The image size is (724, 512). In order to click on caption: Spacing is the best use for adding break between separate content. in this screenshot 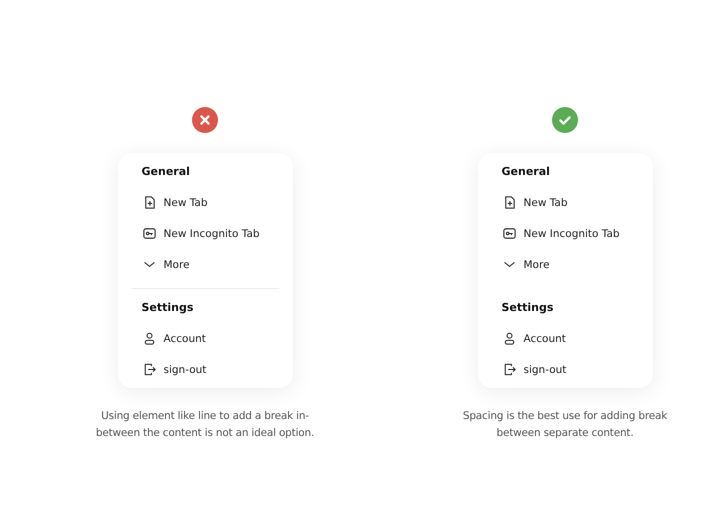, I will do `click(565, 425)`.